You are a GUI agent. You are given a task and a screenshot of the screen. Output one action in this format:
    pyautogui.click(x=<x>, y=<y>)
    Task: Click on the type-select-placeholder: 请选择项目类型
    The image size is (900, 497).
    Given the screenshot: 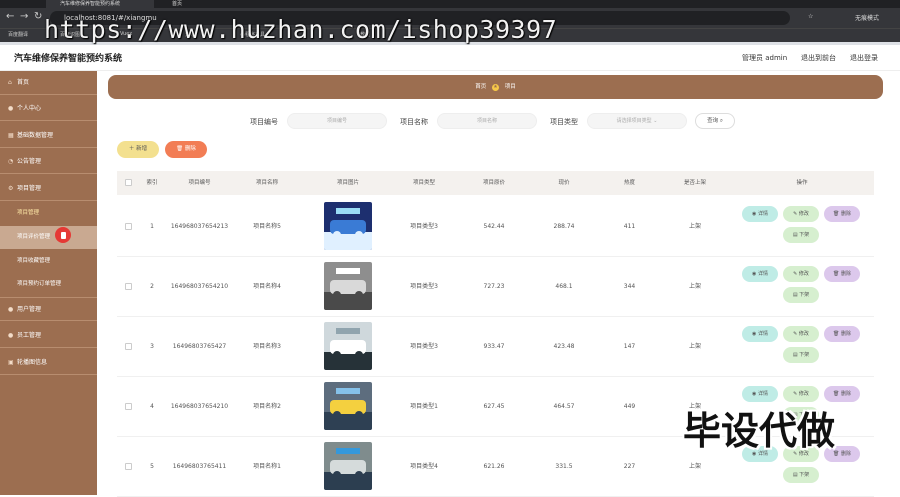 What is the action you would take?
    pyautogui.click(x=634, y=121)
    